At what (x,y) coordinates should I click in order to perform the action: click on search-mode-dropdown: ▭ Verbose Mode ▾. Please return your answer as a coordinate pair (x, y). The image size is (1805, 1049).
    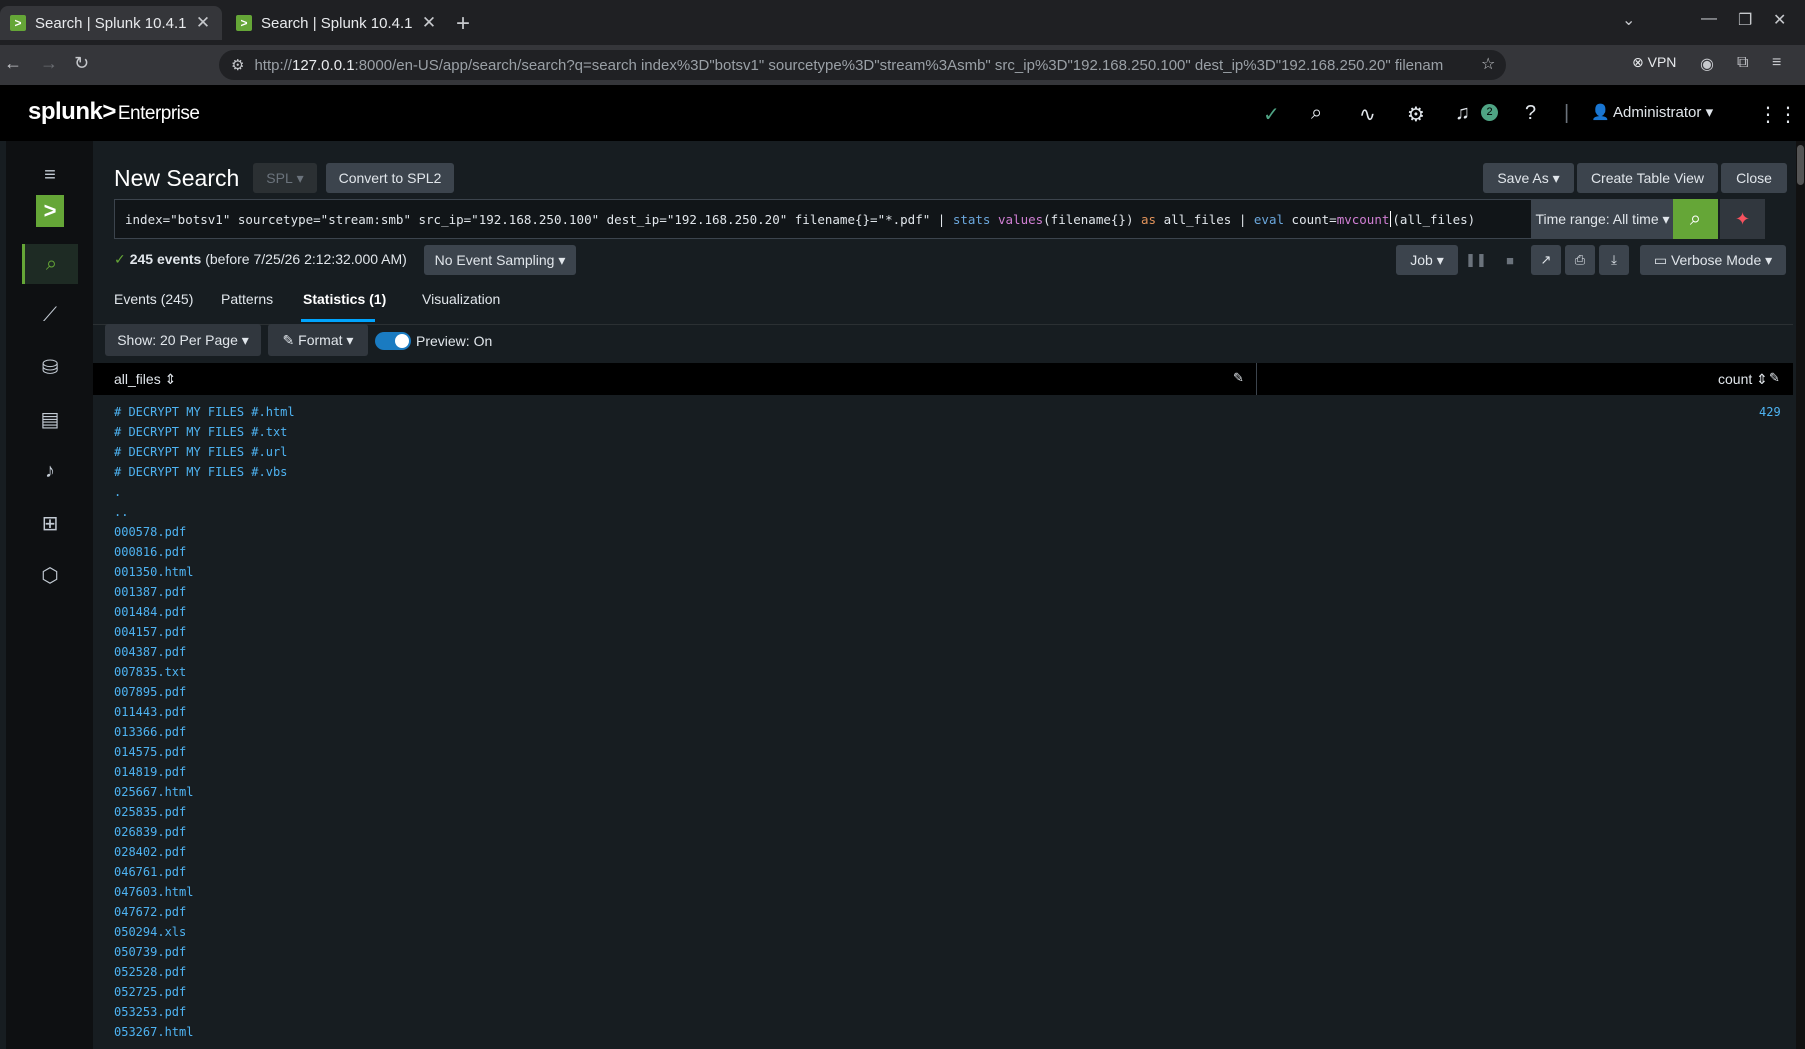
    Looking at the image, I should click on (1713, 260).